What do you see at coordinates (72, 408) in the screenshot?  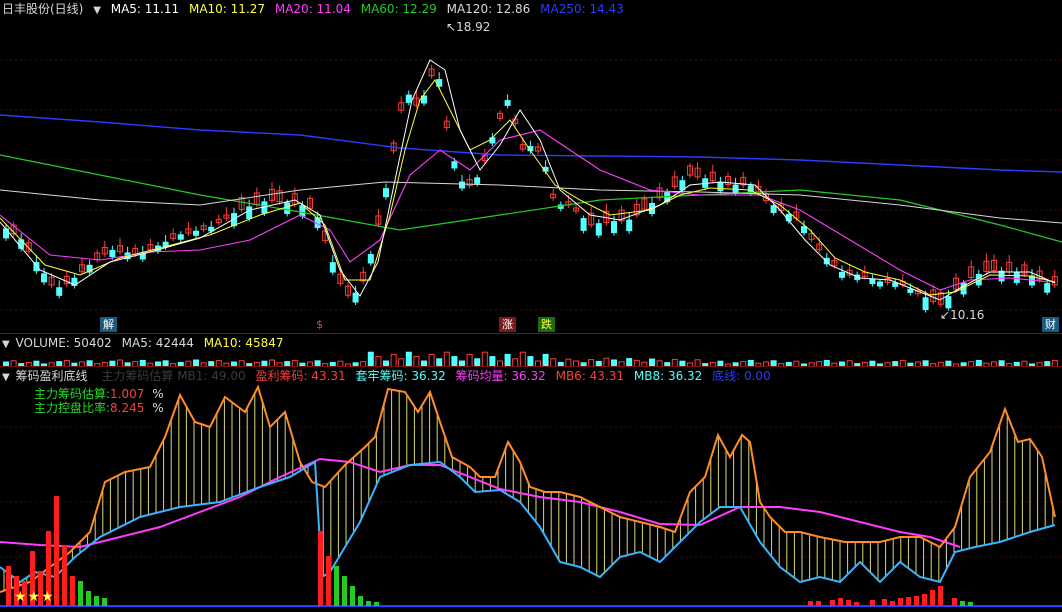 I see `main-ctrl-label: 主力控盘比率:` at bounding box center [72, 408].